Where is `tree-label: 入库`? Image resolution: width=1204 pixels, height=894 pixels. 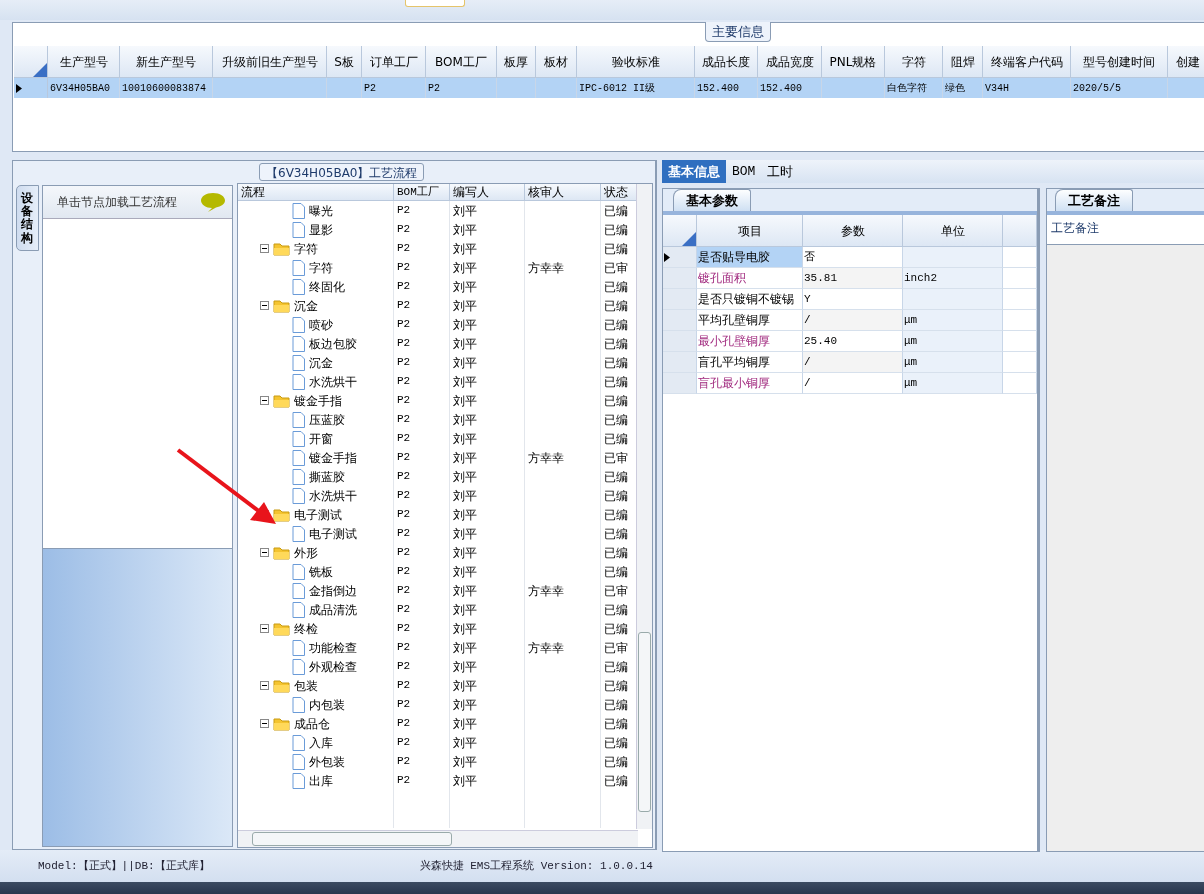
tree-label: 入库 is located at coordinates (321, 743).